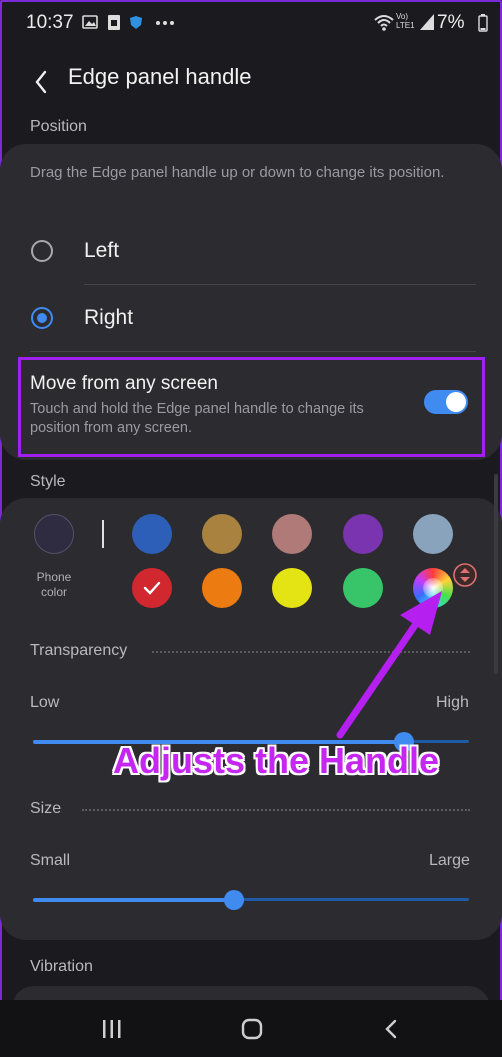  Describe the element at coordinates (292, 534) in the screenshot. I see `color-swatch-rose` at that location.